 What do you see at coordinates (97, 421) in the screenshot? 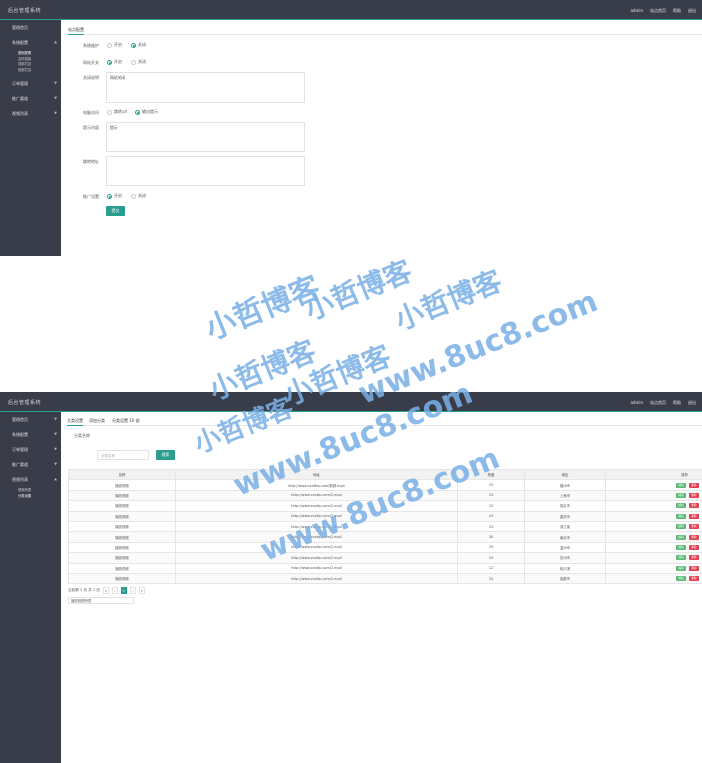
I see `tab-add-category: 添加分类` at bounding box center [97, 421].